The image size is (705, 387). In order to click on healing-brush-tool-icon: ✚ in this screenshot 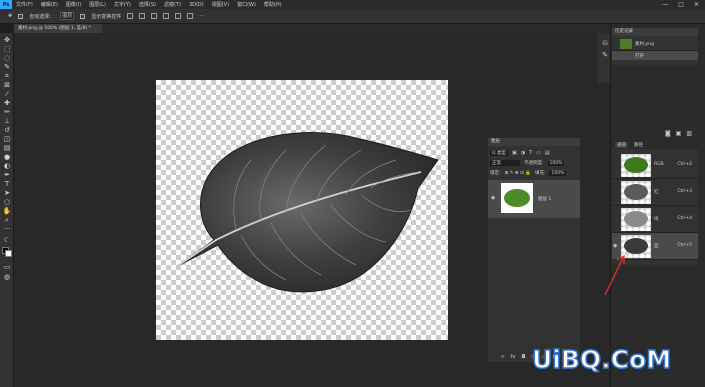, I will do `click(7, 103)`.